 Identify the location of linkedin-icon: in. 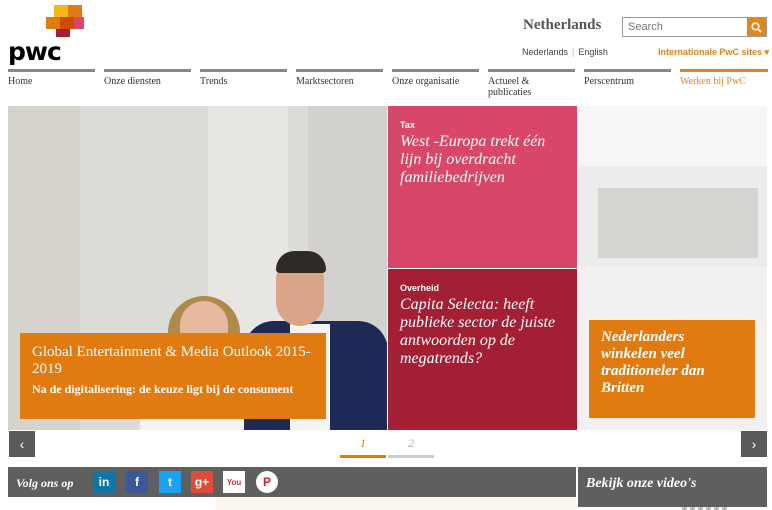
(104, 482).